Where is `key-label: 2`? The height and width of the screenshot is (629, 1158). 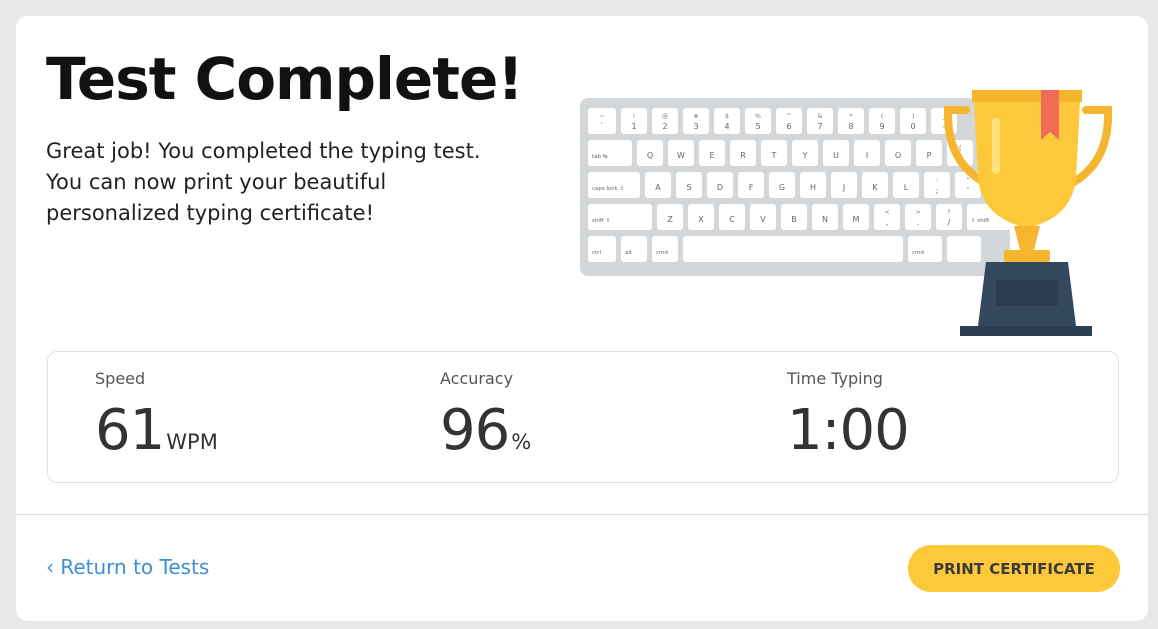
key-label: 2 is located at coordinates (664, 126).